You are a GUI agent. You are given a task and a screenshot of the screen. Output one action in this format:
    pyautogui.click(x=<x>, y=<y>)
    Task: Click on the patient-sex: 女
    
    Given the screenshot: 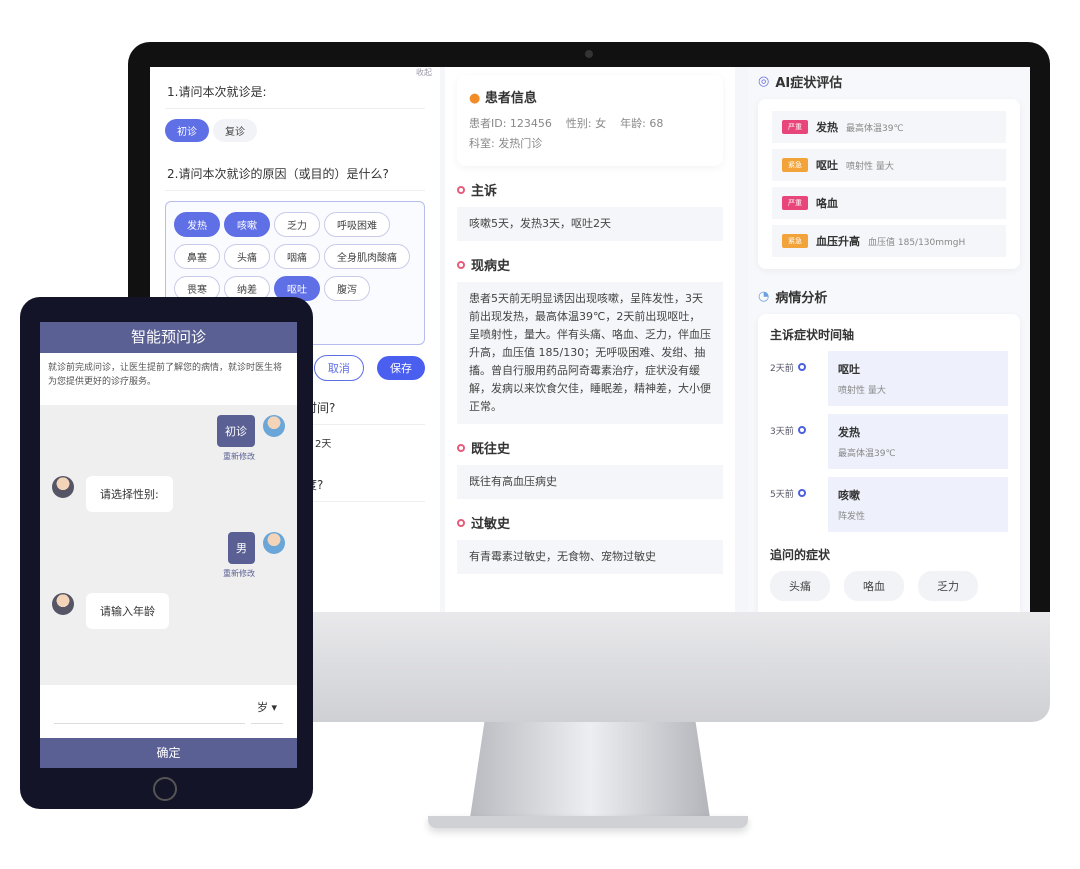 What is the action you would take?
    pyautogui.click(x=601, y=123)
    